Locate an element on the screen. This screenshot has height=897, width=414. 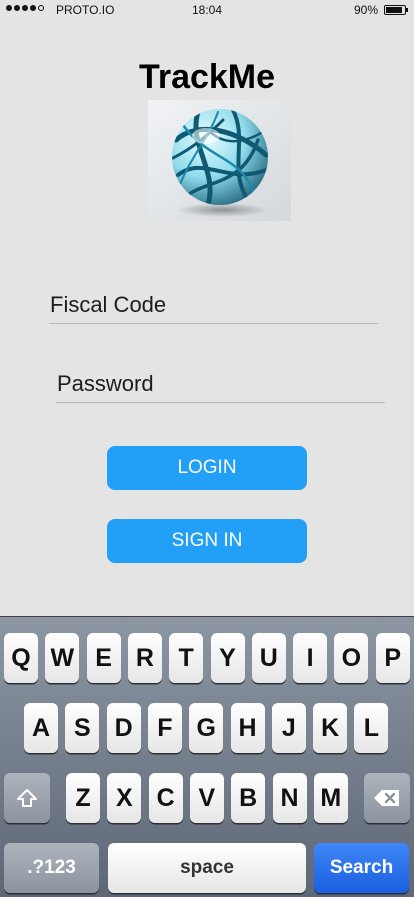
status-time: 18:04 is located at coordinates (207, 10).